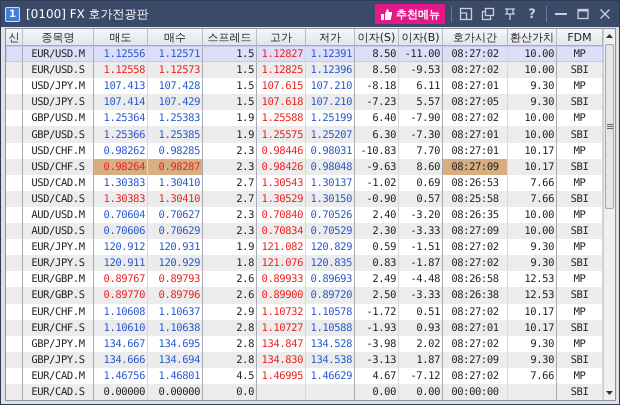 Image resolution: width=620 pixels, height=405 pixels. I want to click on price-text: 0.98287, so click(179, 166).